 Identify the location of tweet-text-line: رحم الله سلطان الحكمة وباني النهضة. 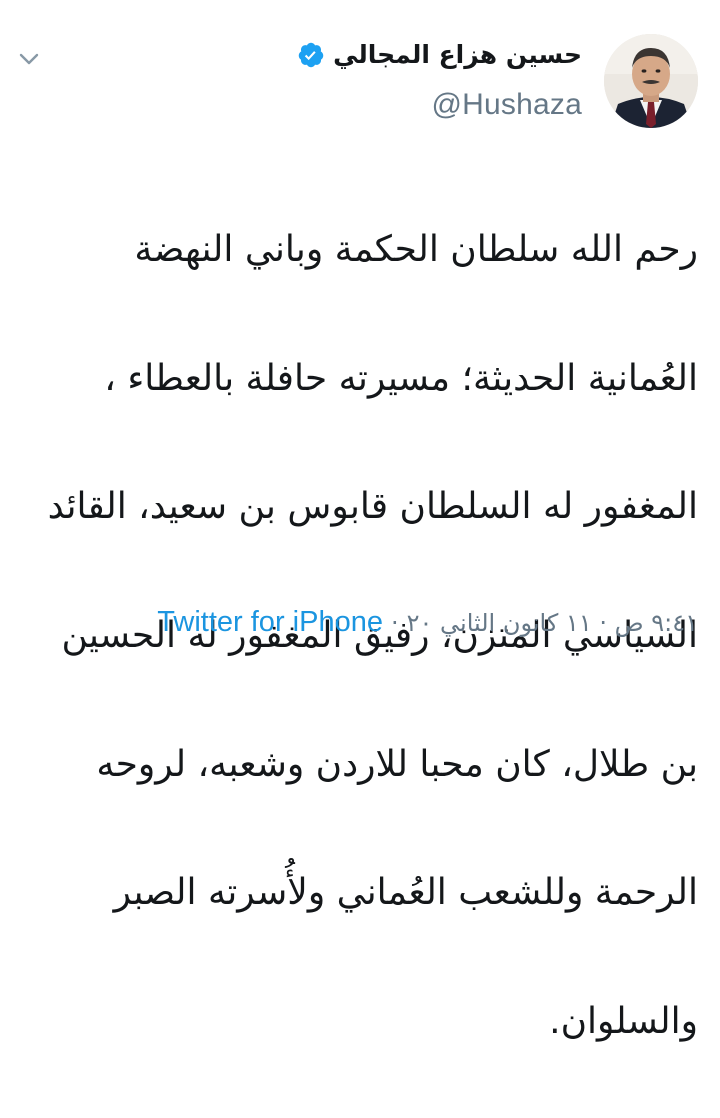
(416, 250).